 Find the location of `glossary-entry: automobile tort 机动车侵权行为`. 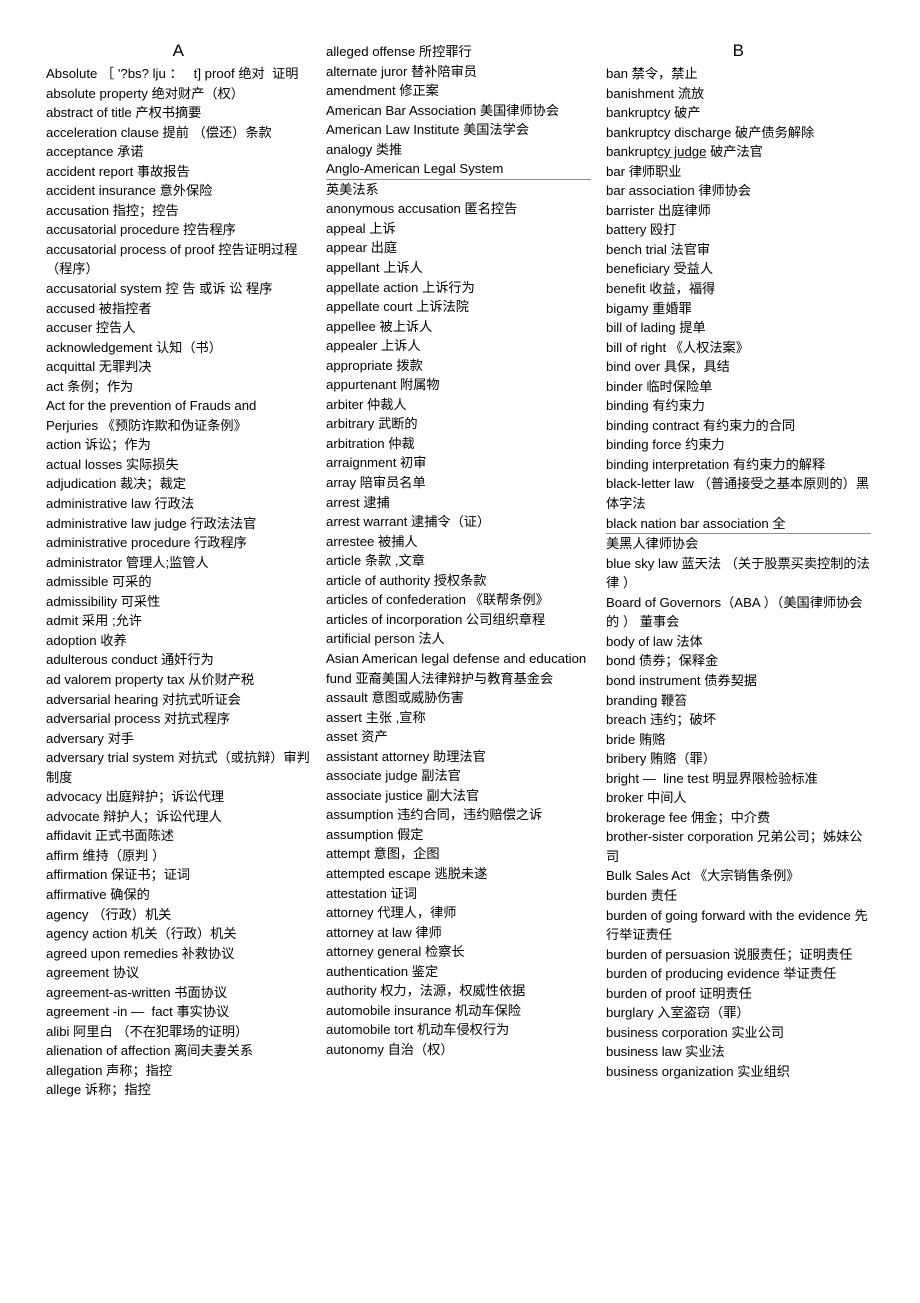

glossary-entry: automobile tort 机动车侵权行为 is located at coordinates (418, 1030).